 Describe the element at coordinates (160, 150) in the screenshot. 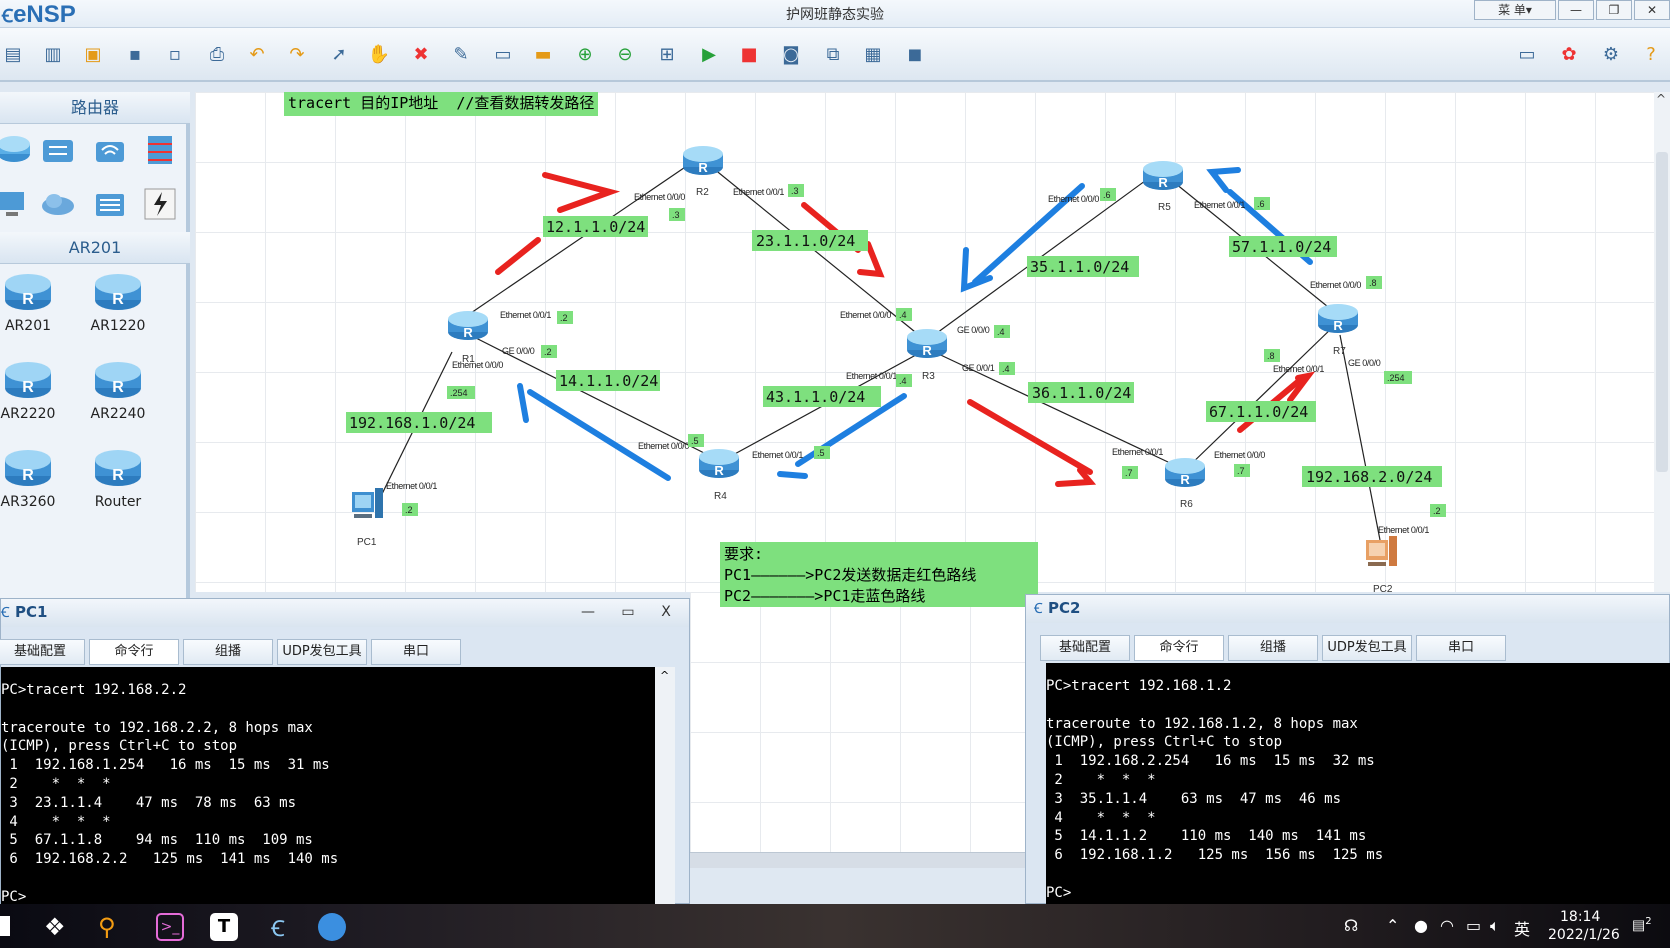

I see `firewall-category-icon` at that location.